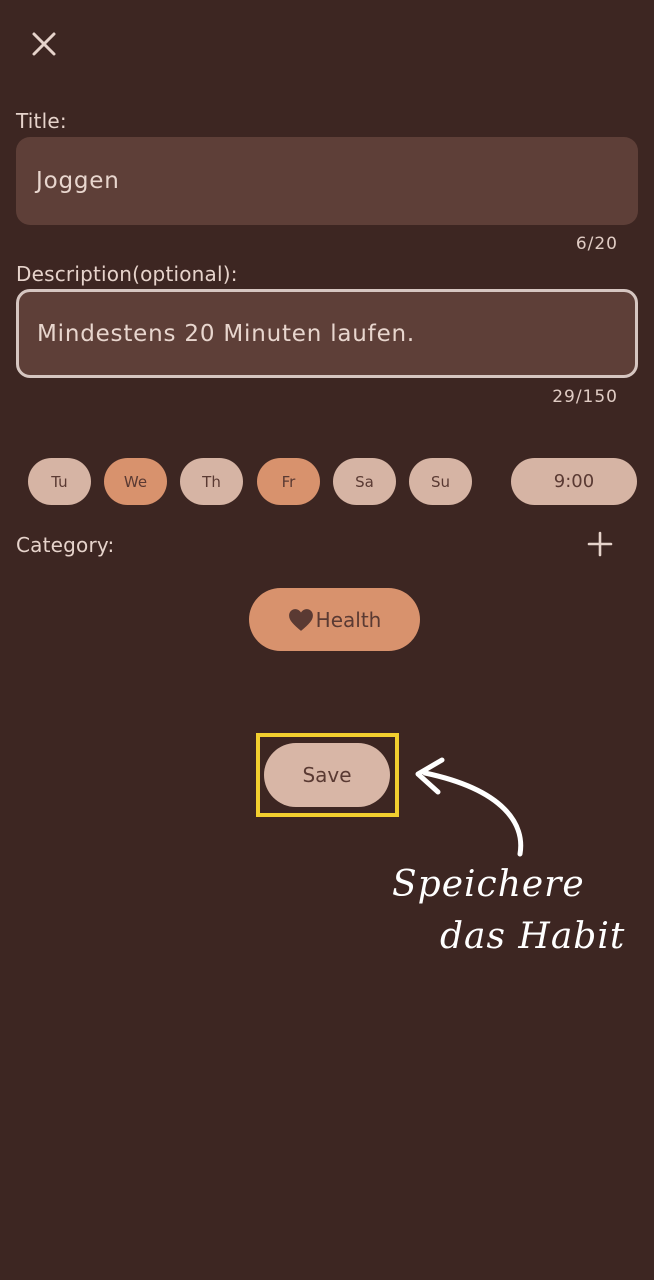 The width and height of the screenshot is (654, 1280). Describe the element at coordinates (574, 481) in the screenshot. I see `time-picker-button: 9:00` at that location.